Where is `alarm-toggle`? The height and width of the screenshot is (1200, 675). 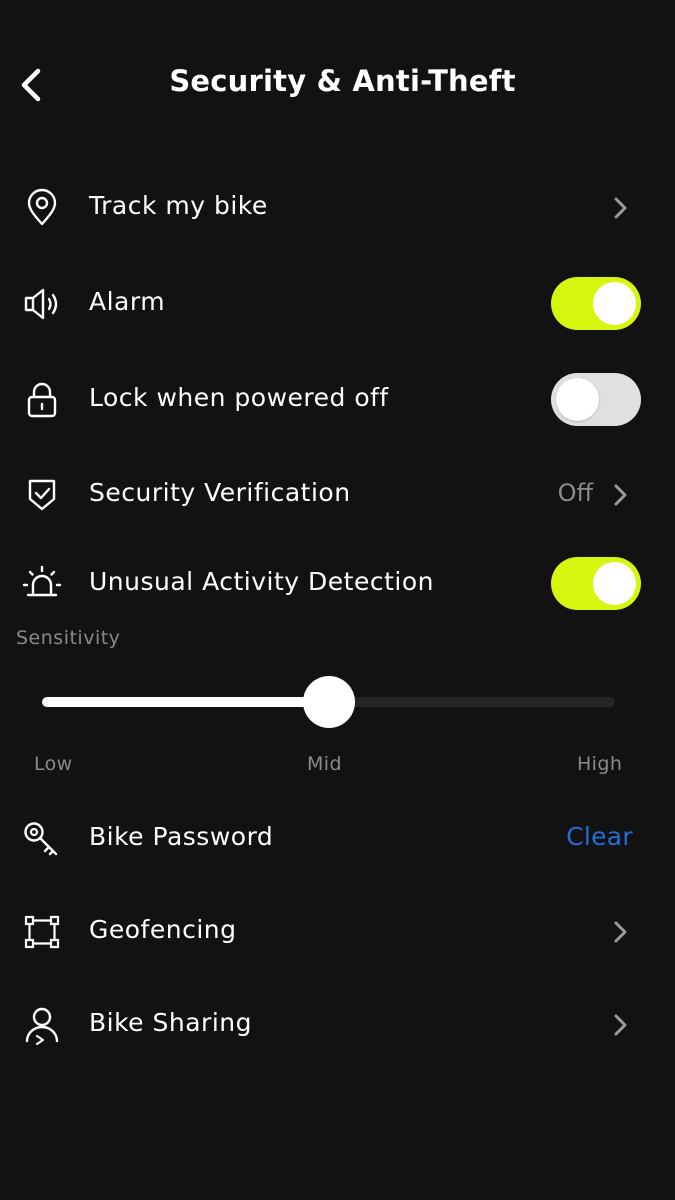 alarm-toggle is located at coordinates (596, 303).